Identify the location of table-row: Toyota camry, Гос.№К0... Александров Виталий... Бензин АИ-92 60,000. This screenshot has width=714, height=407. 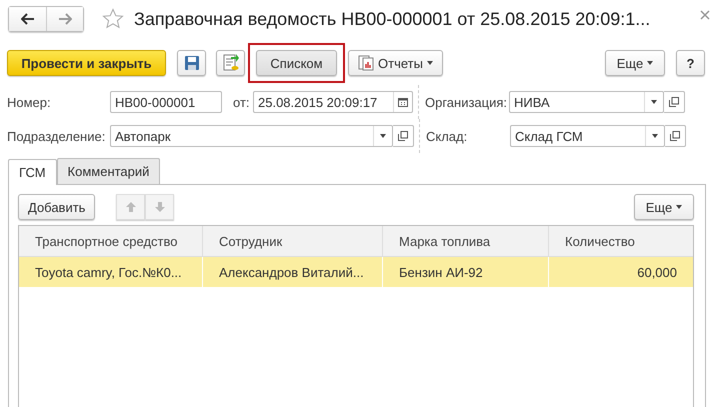
(356, 272).